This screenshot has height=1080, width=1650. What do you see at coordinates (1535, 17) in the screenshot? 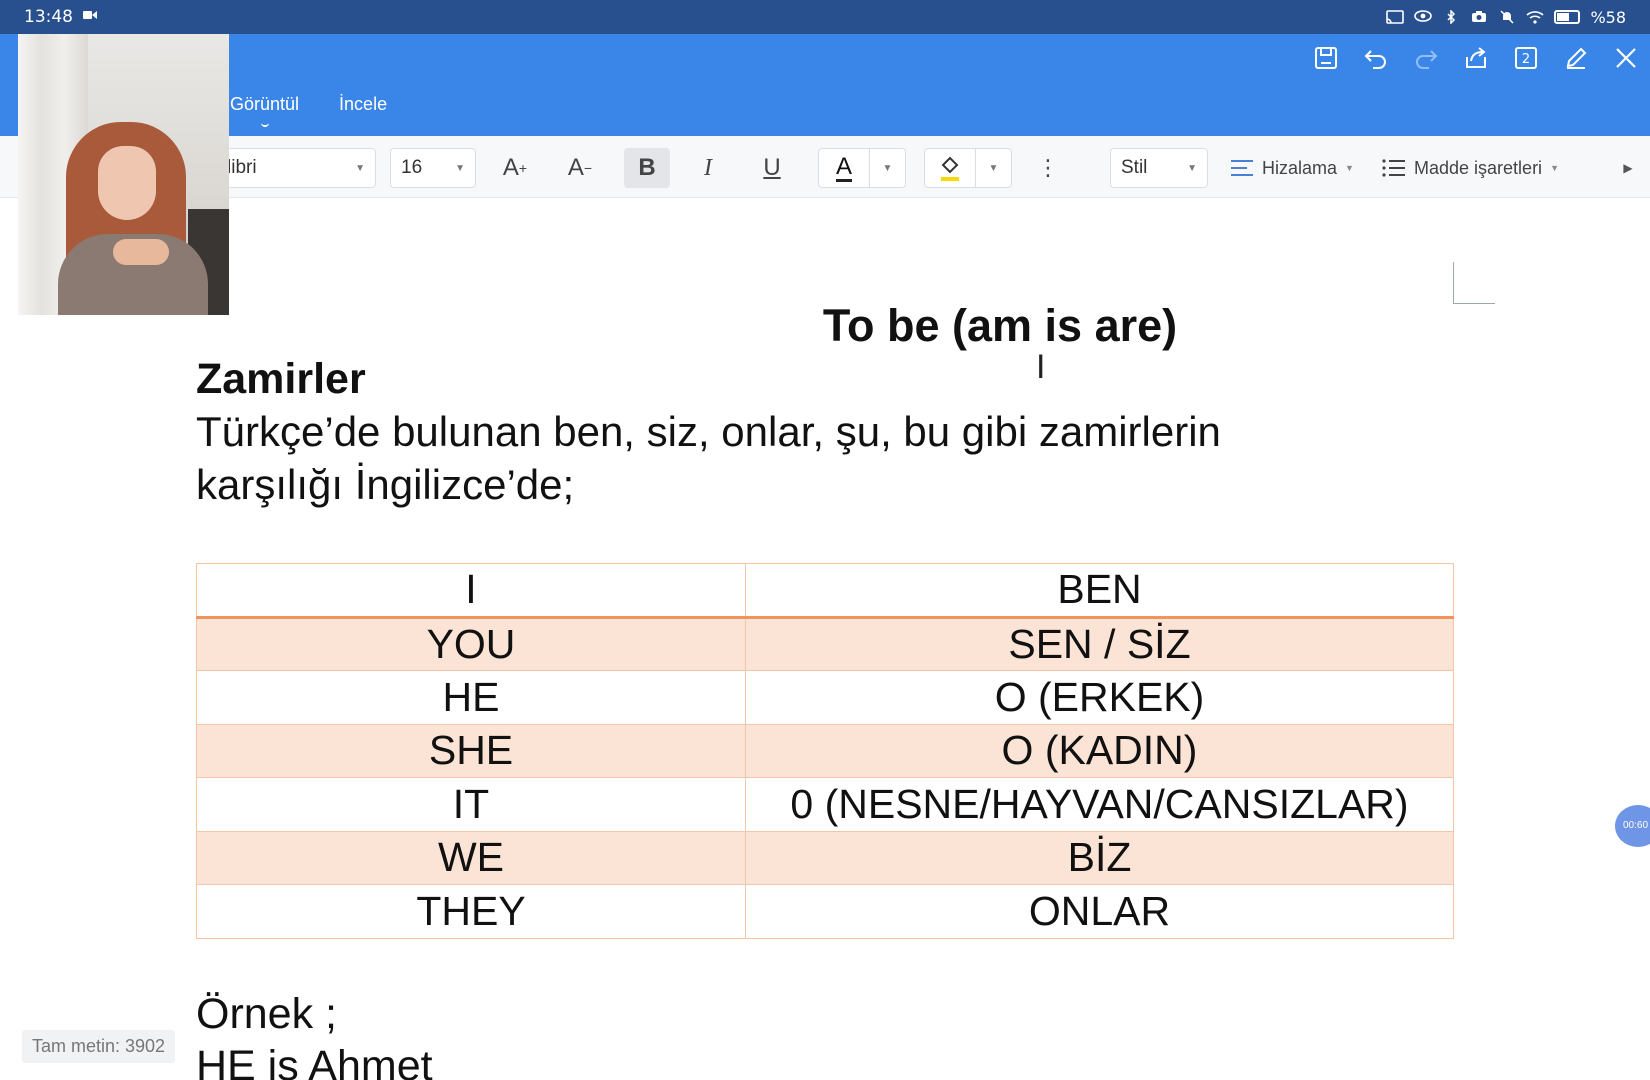
I see `wifi-icon` at bounding box center [1535, 17].